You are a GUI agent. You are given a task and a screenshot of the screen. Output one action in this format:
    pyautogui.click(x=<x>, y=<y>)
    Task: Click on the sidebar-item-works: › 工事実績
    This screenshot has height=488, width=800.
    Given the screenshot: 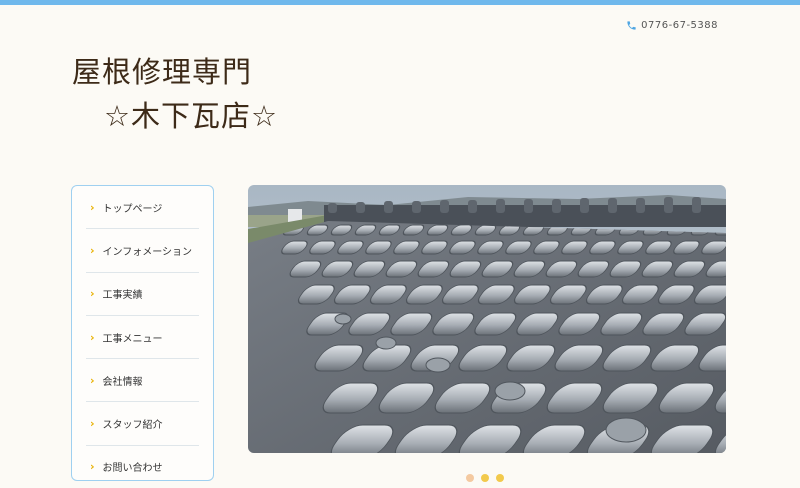 What is the action you would take?
    pyautogui.click(x=142, y=294)
    